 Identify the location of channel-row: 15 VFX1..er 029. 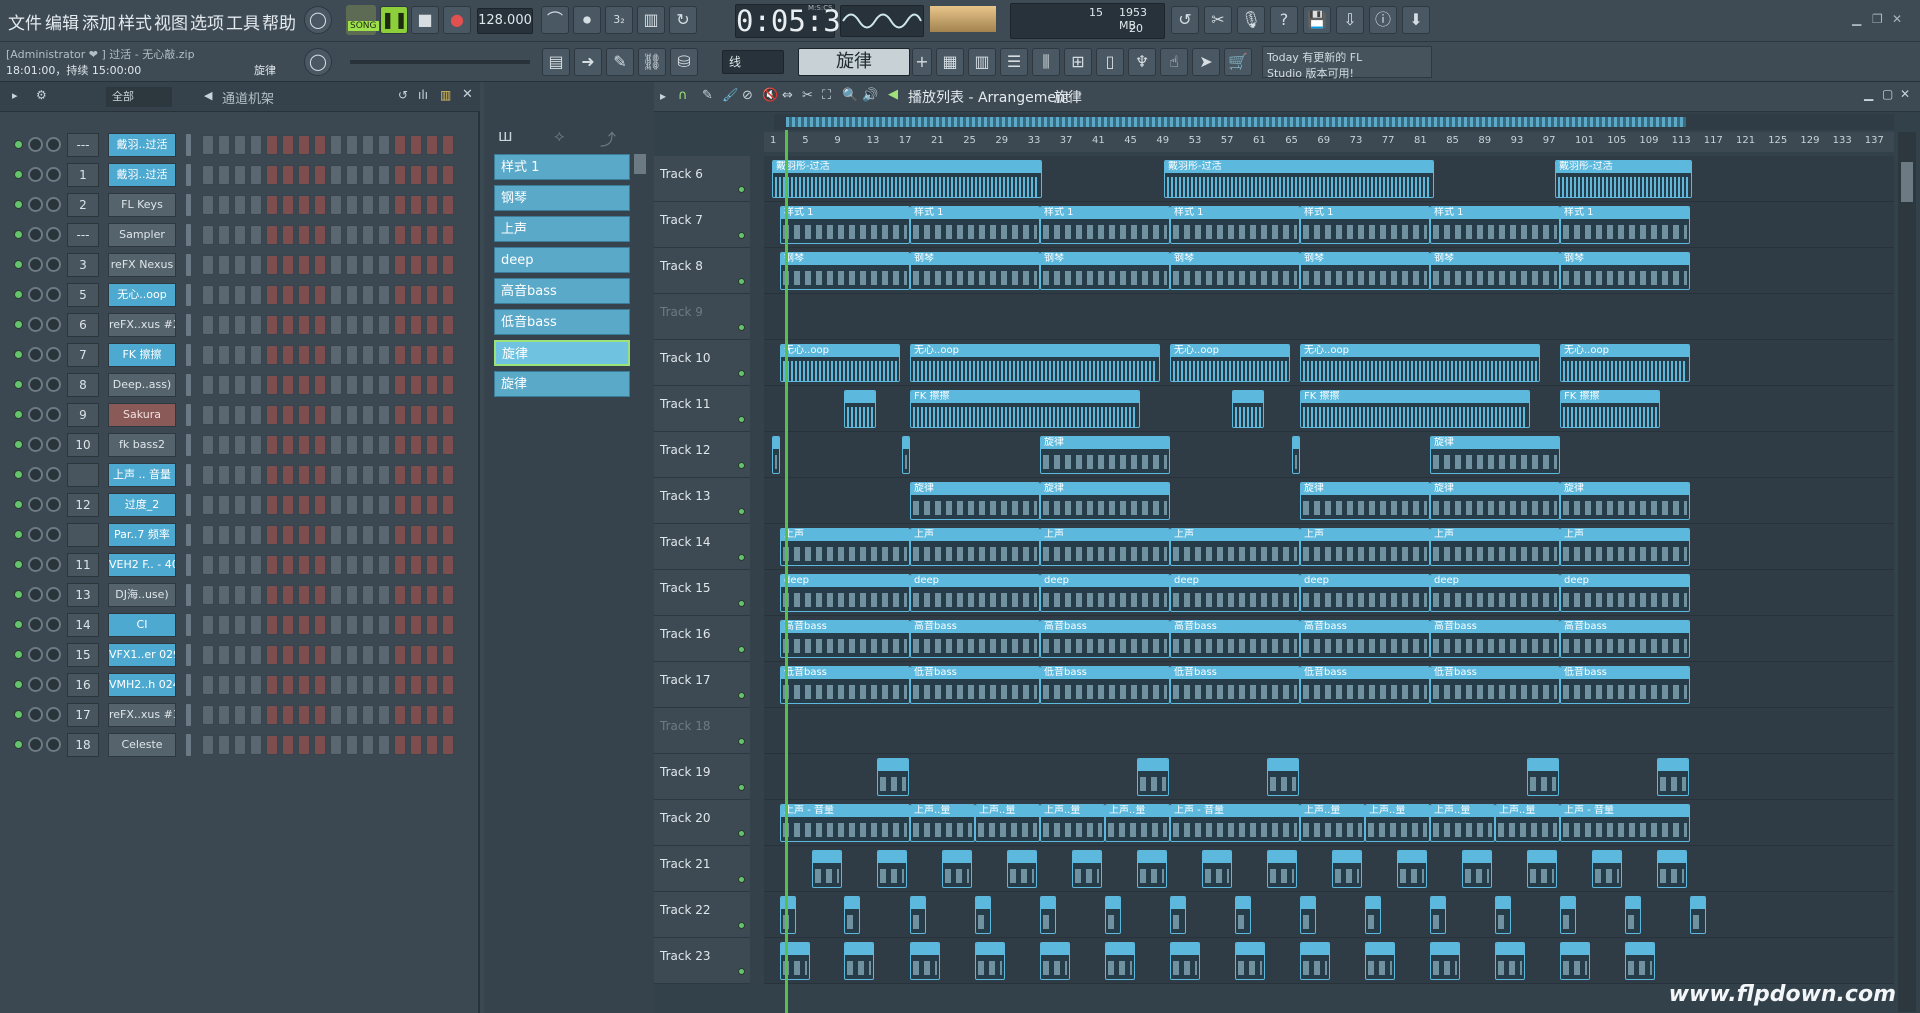
(240, 655).